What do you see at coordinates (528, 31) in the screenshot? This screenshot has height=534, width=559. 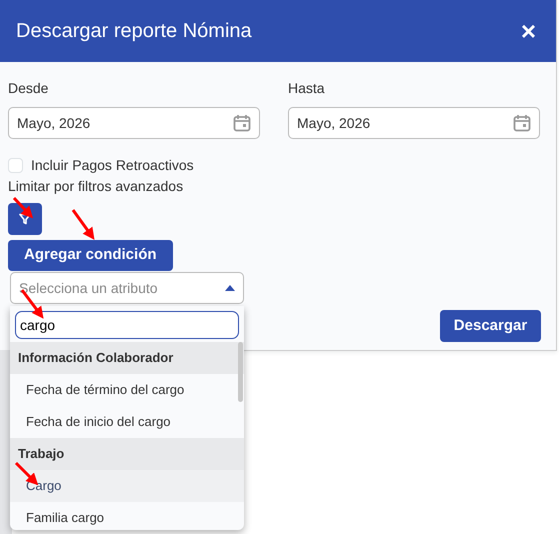 I see `close-button: ×` at bounding box center [528, 31].